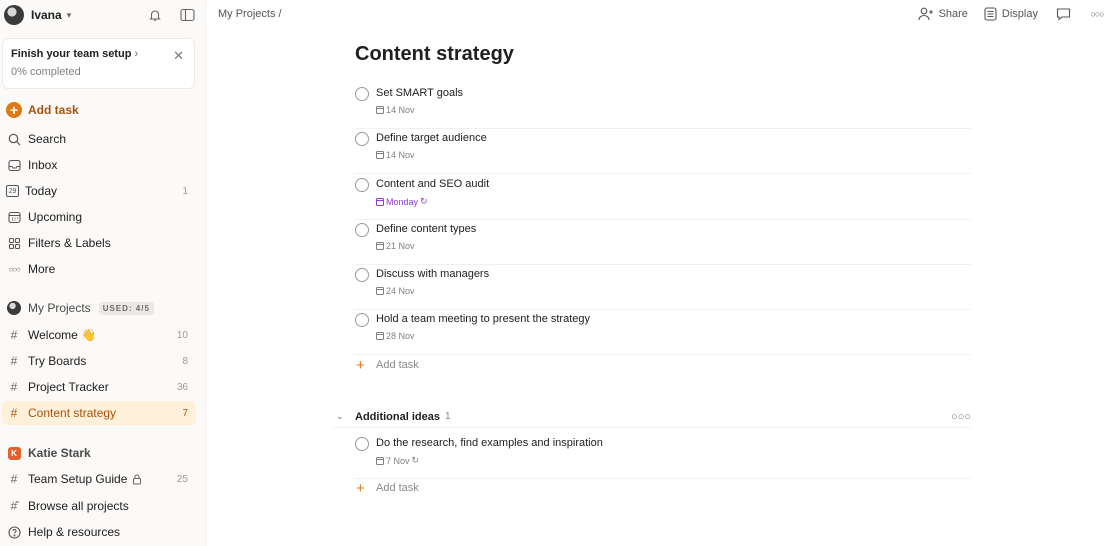 This screenshot has height=546, width=1110. What do you see at coordinates (137, 479) in the screenshot?
I see `lock-icon` at bounding box center [137, 479].